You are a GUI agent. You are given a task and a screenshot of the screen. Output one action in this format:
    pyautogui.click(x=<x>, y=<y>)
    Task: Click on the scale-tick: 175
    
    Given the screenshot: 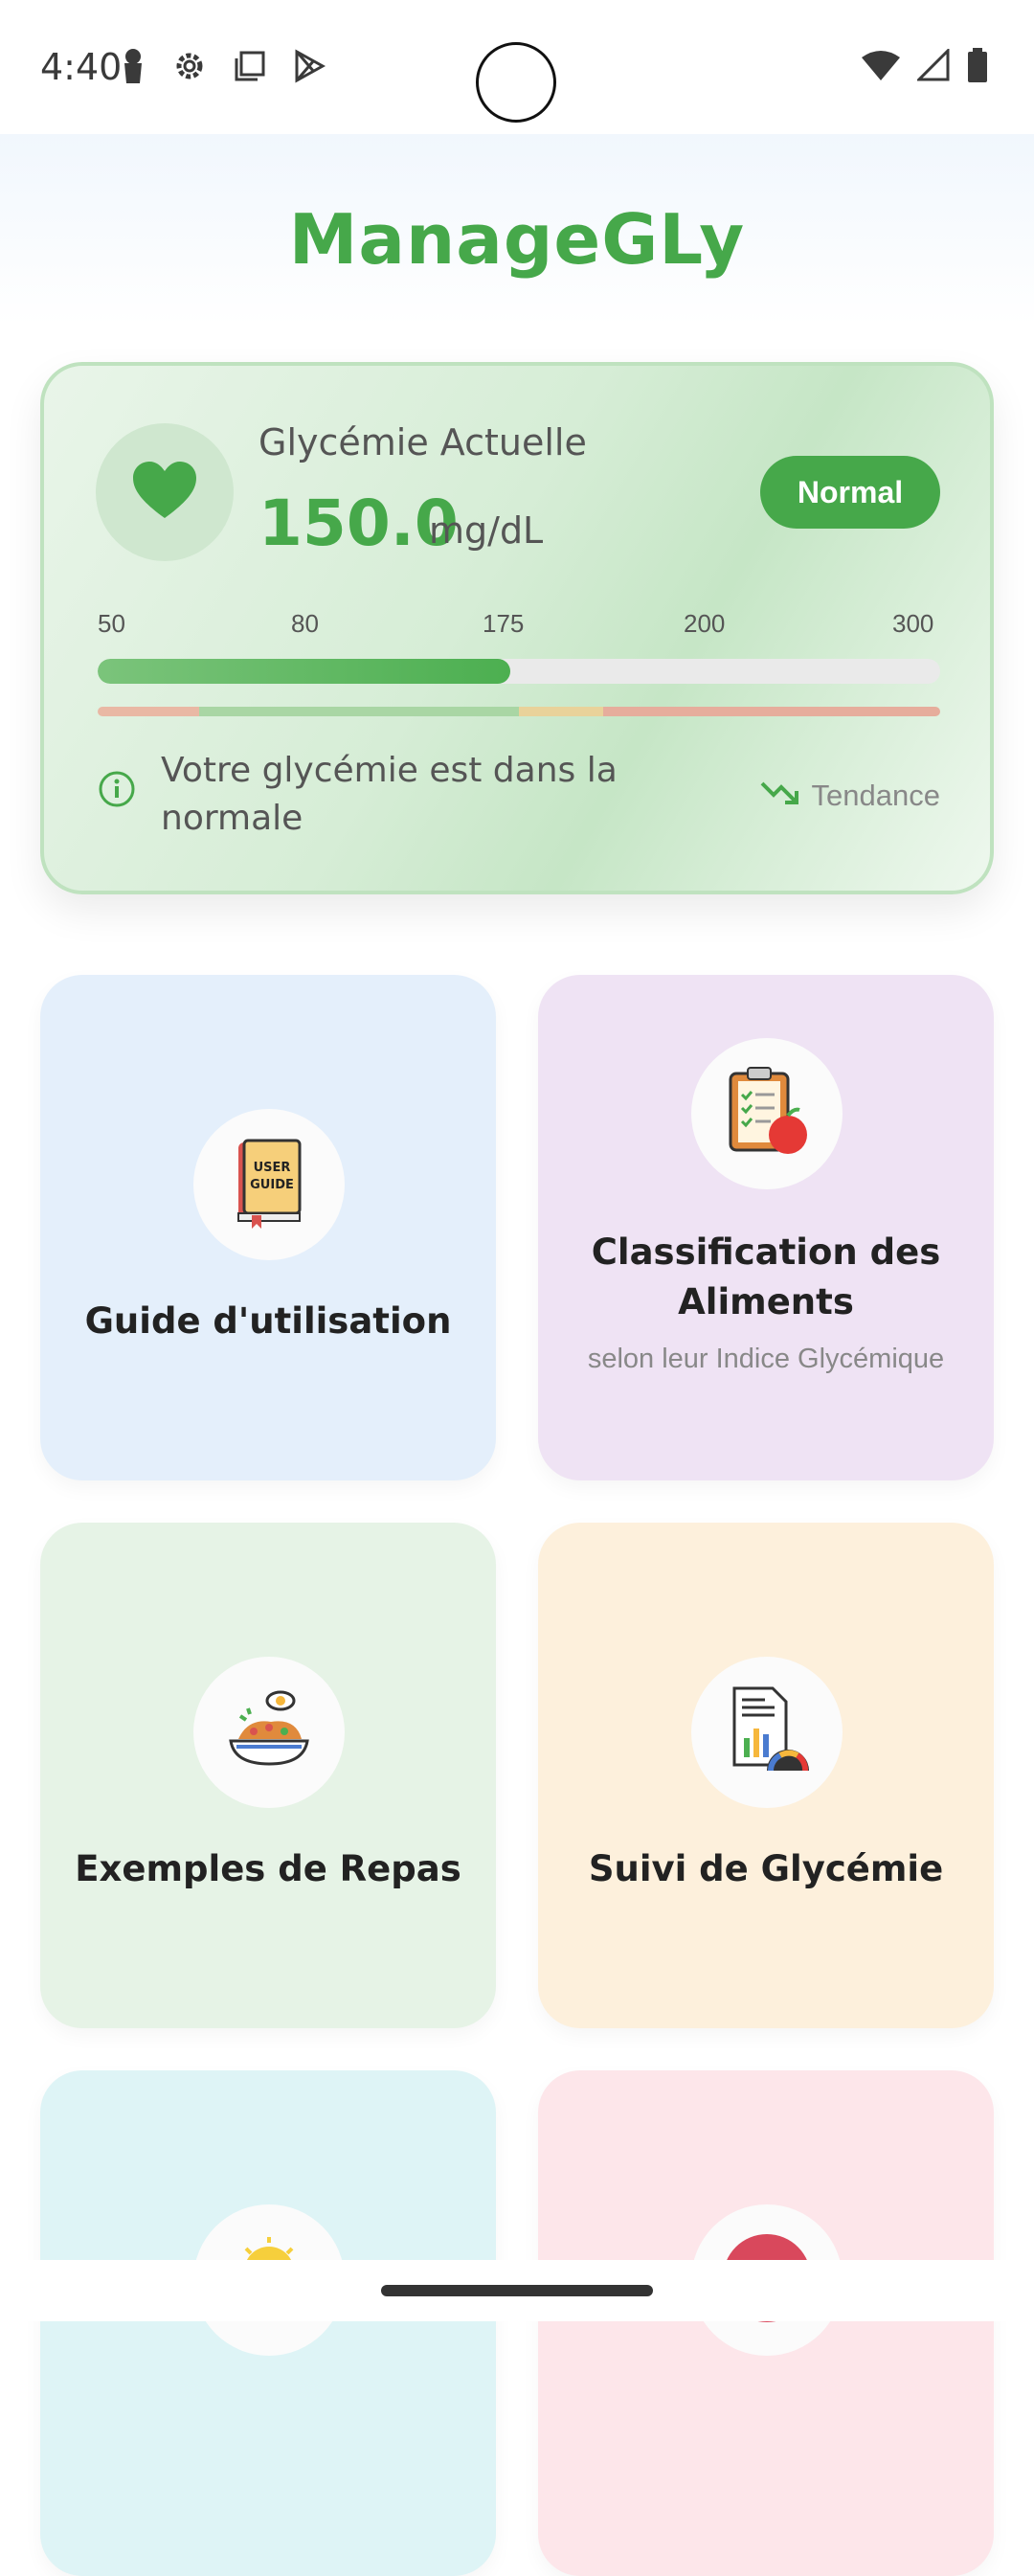 What is the action you would take?
    pyautogui.click(x=504, y=623)
    